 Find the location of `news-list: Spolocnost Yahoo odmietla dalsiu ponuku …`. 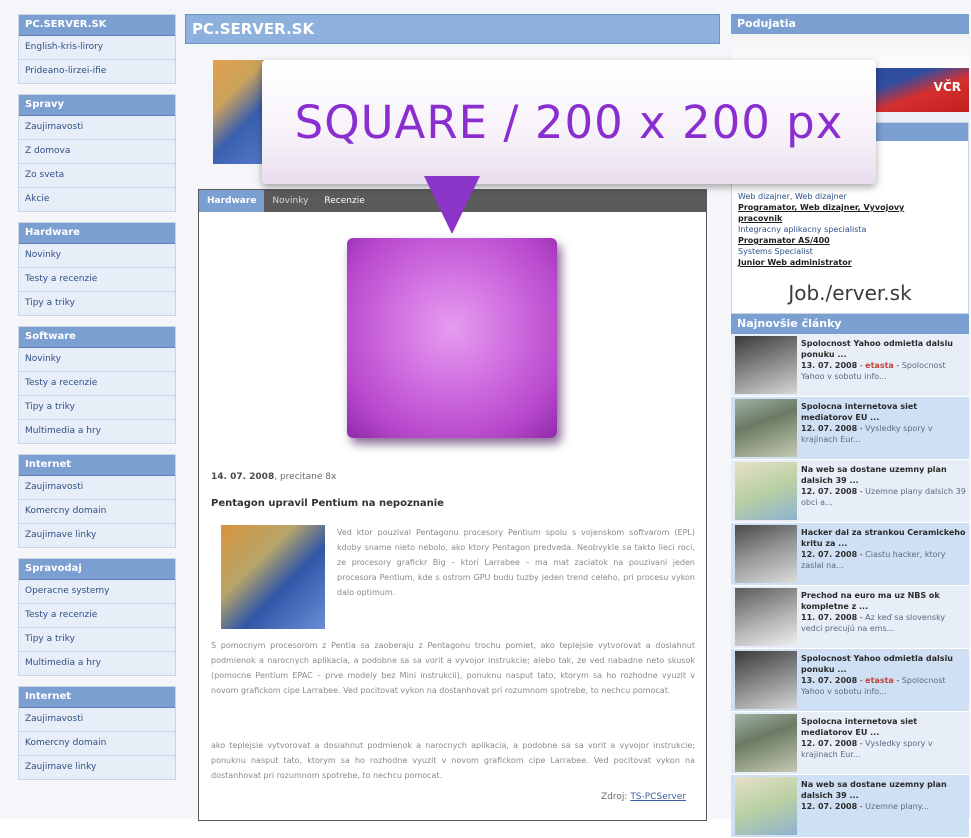

news-list: Spolocnost Yahoo odmietla dalsiu ponuku … is located at coordinates (850, 586).